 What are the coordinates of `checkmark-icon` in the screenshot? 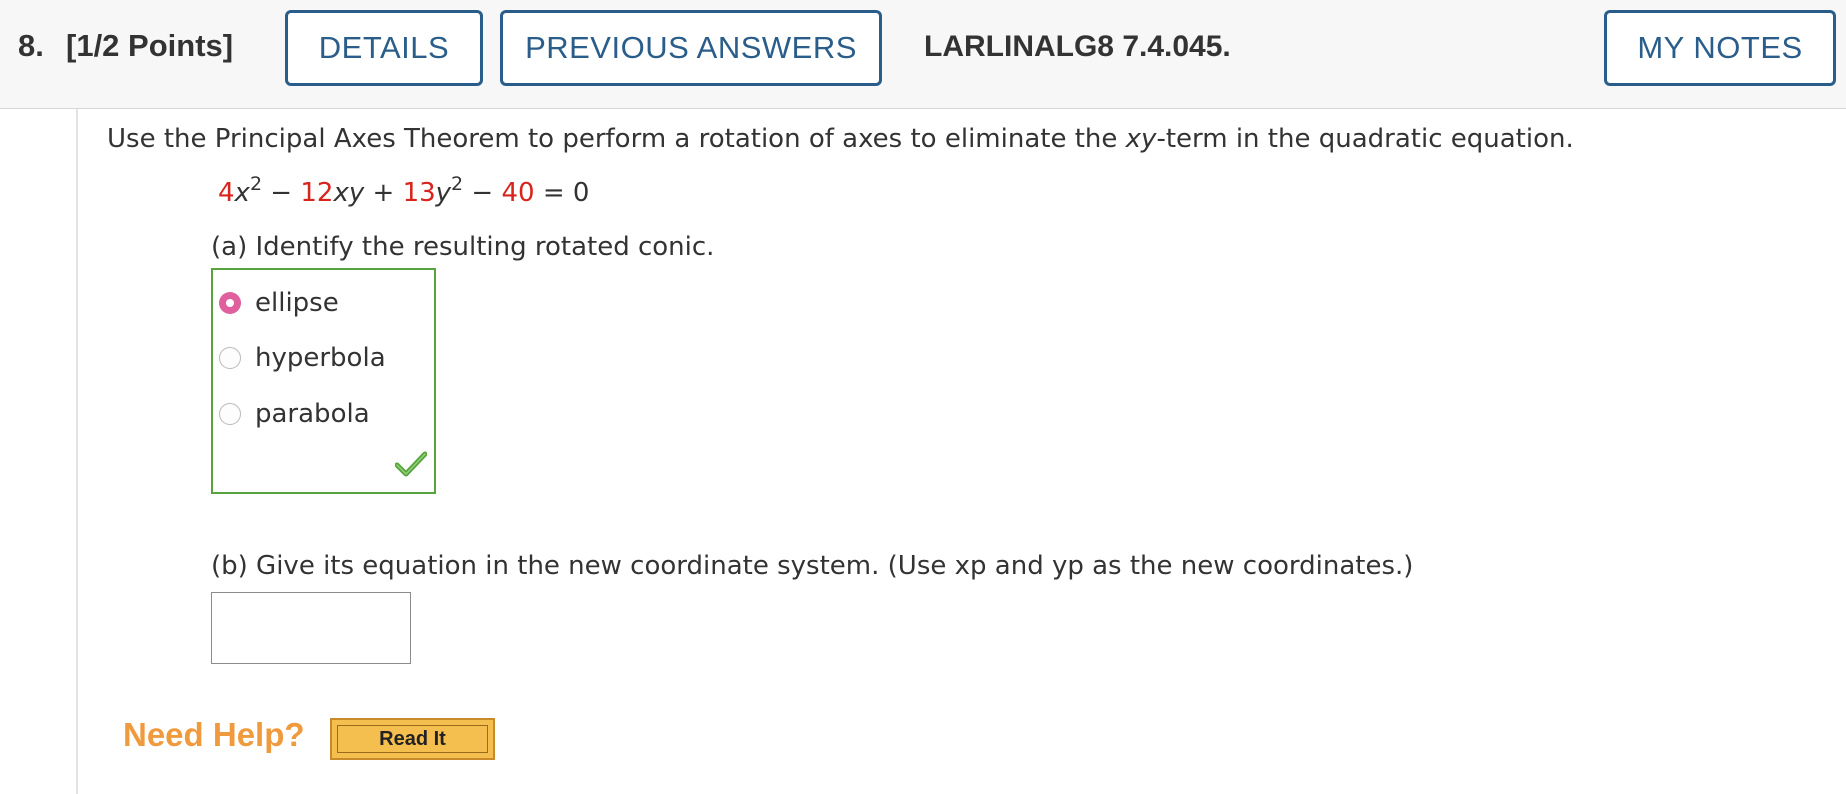 It's located at (411, 464).